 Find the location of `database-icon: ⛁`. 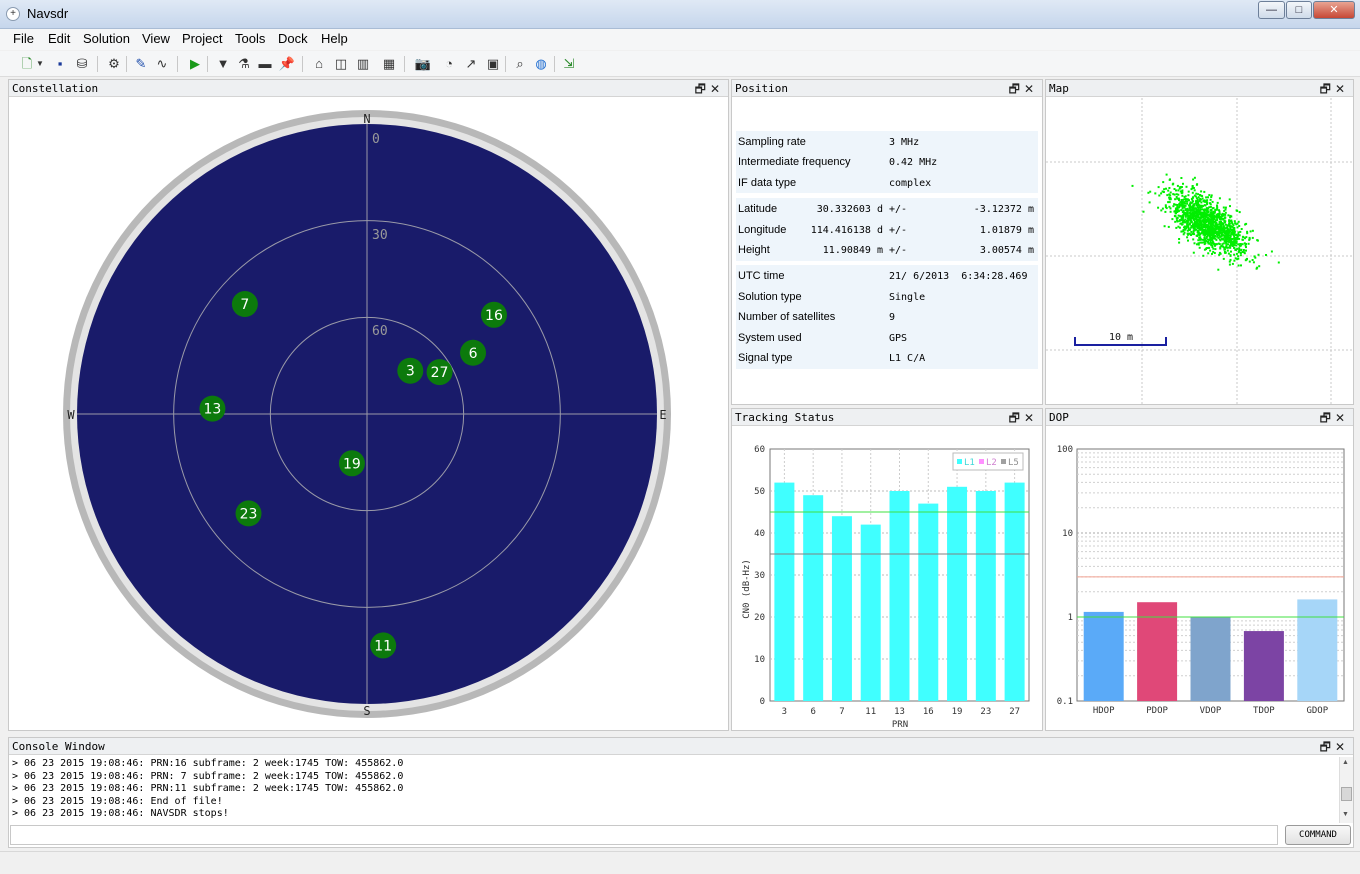

database-icon: ⛁ is located at coordinates (82, 64).